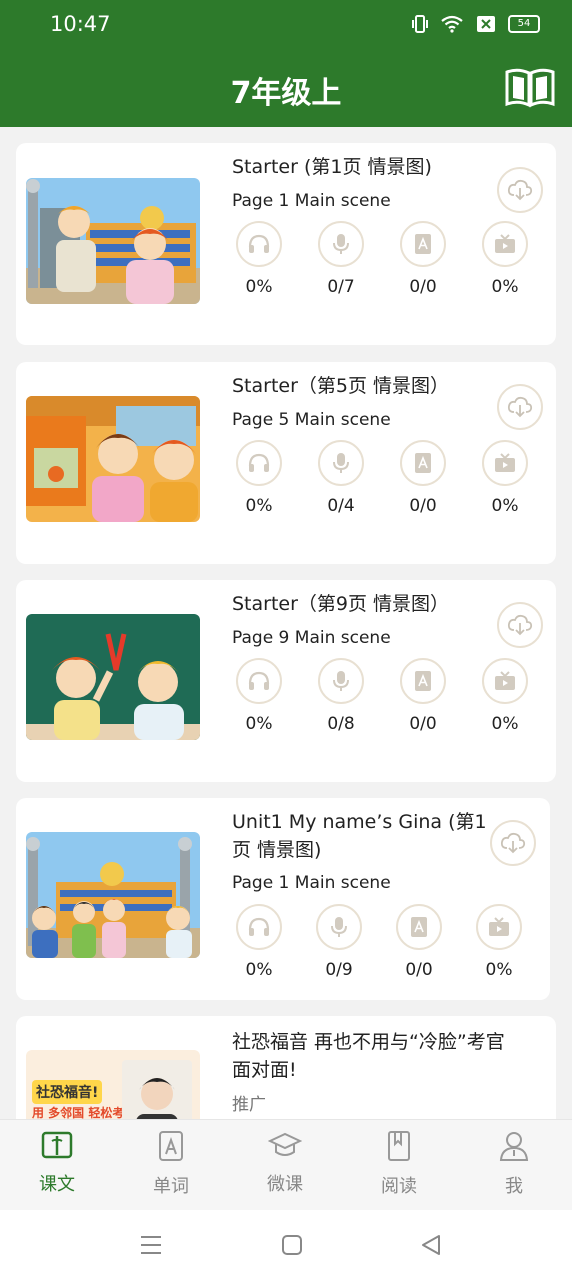 The width and height of the screenshot is (572, 1280). What do you see at coordinates (171, 1186) in the screenshot?
I see `tab-label: 单词` at bounding box center [171, 1186].